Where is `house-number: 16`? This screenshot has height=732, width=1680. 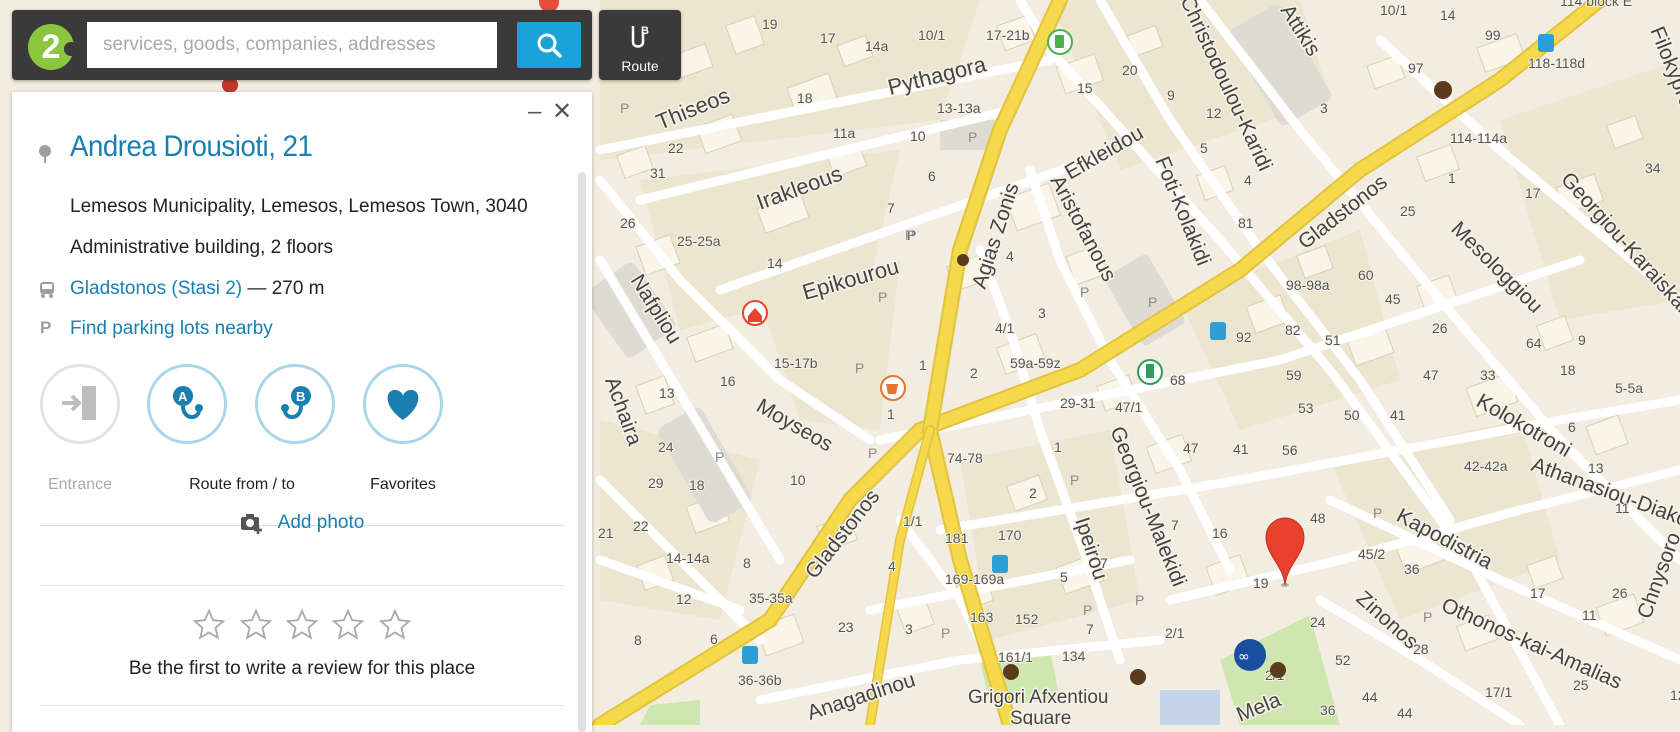
house-number: 16 is located at coordinates (728, 381).